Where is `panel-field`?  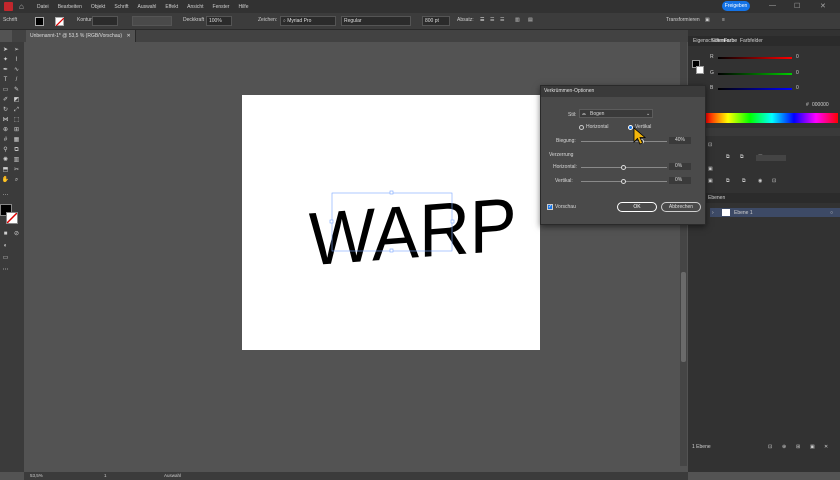 panel-field is located at coordinates (771, 158).